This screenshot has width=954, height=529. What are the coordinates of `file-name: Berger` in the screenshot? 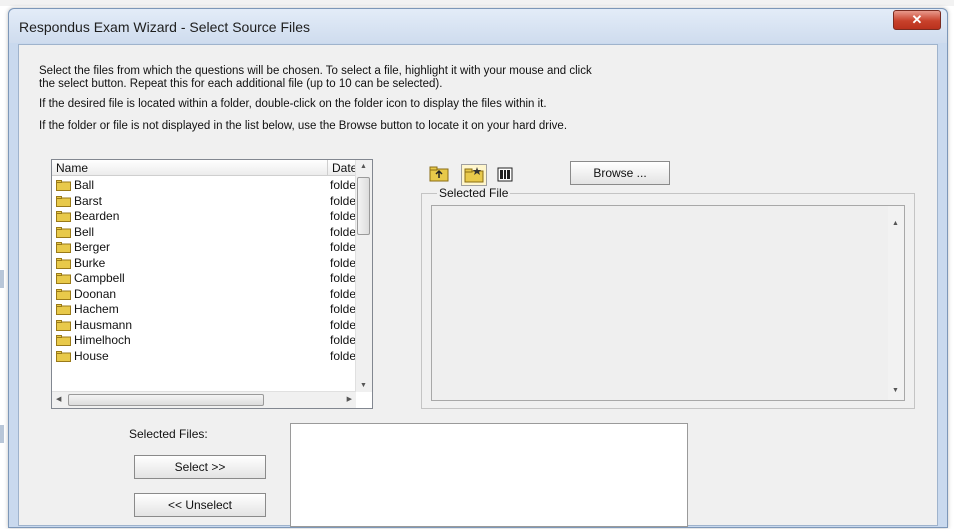 It's located at (92, 247).